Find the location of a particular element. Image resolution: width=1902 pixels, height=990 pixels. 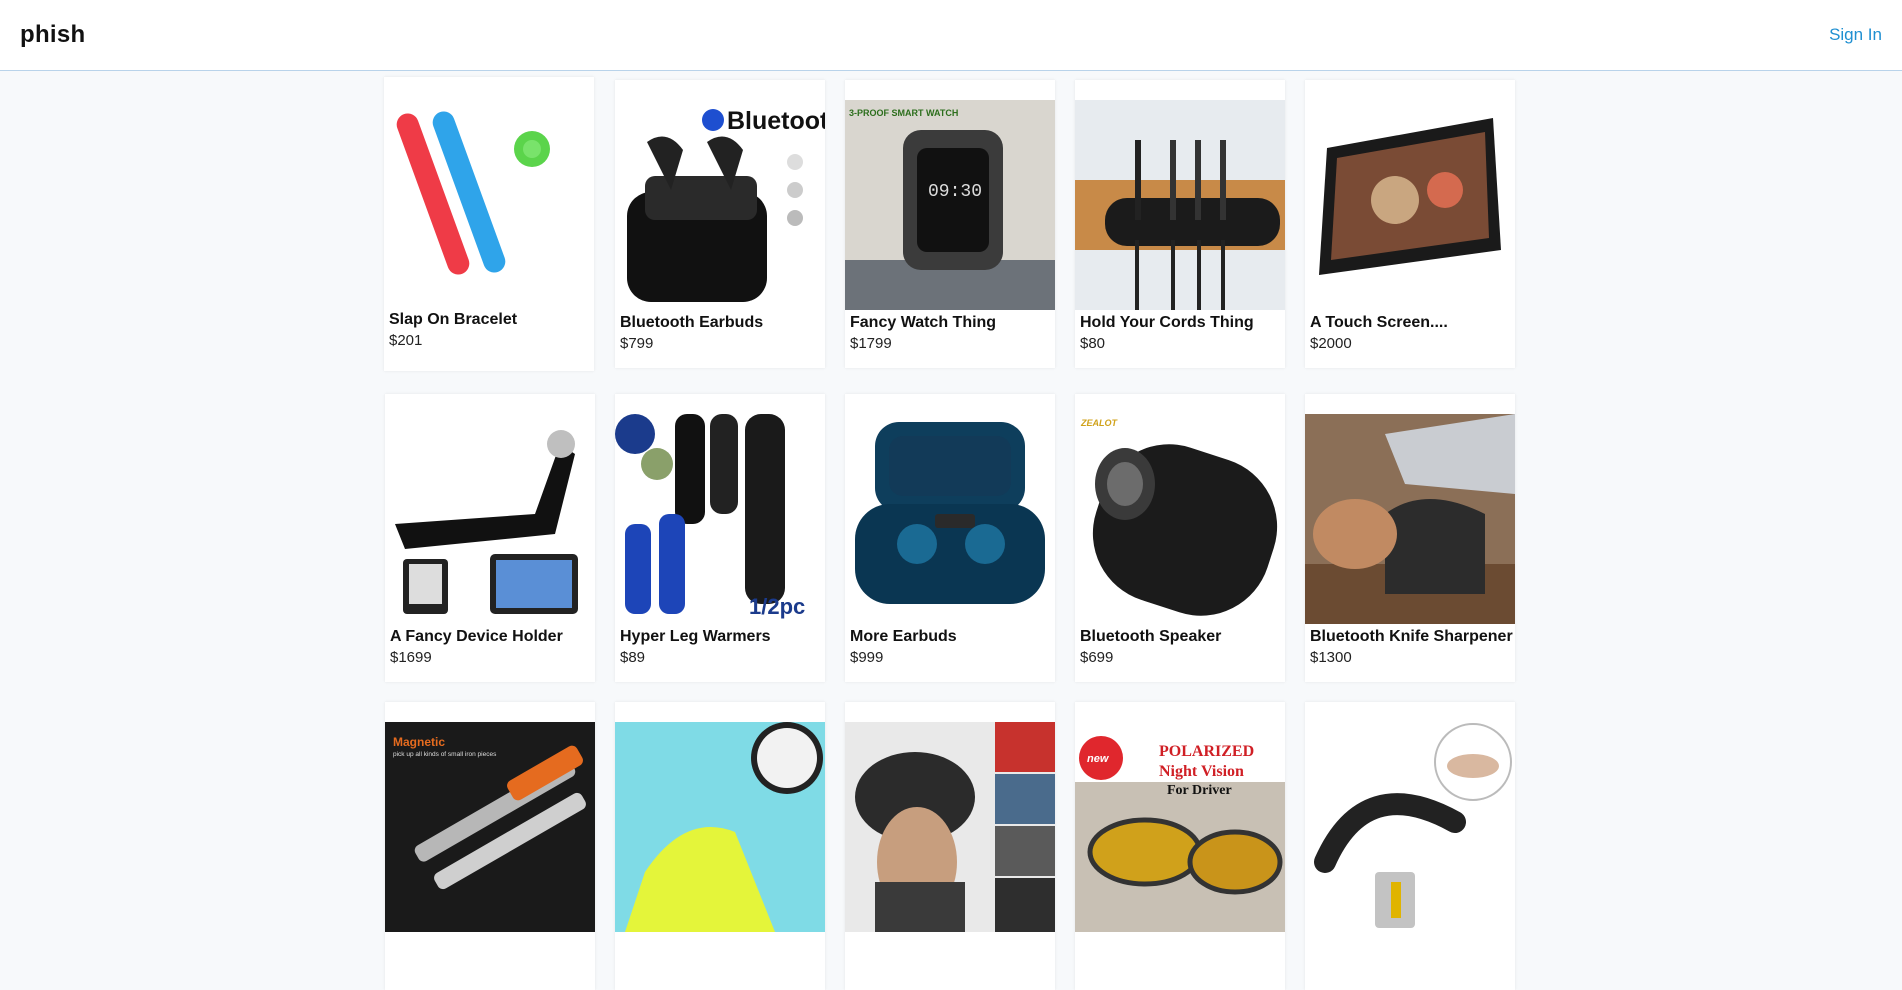

image-text-smart-watch: 3-PROOF SMART WATCH is located at coordinates (903, 113).